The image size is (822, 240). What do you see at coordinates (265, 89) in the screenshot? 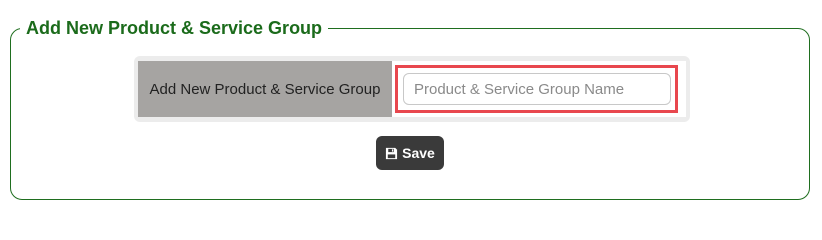
I see `field-label: Add New Product & Service Group` at bounding box center [265, 89].